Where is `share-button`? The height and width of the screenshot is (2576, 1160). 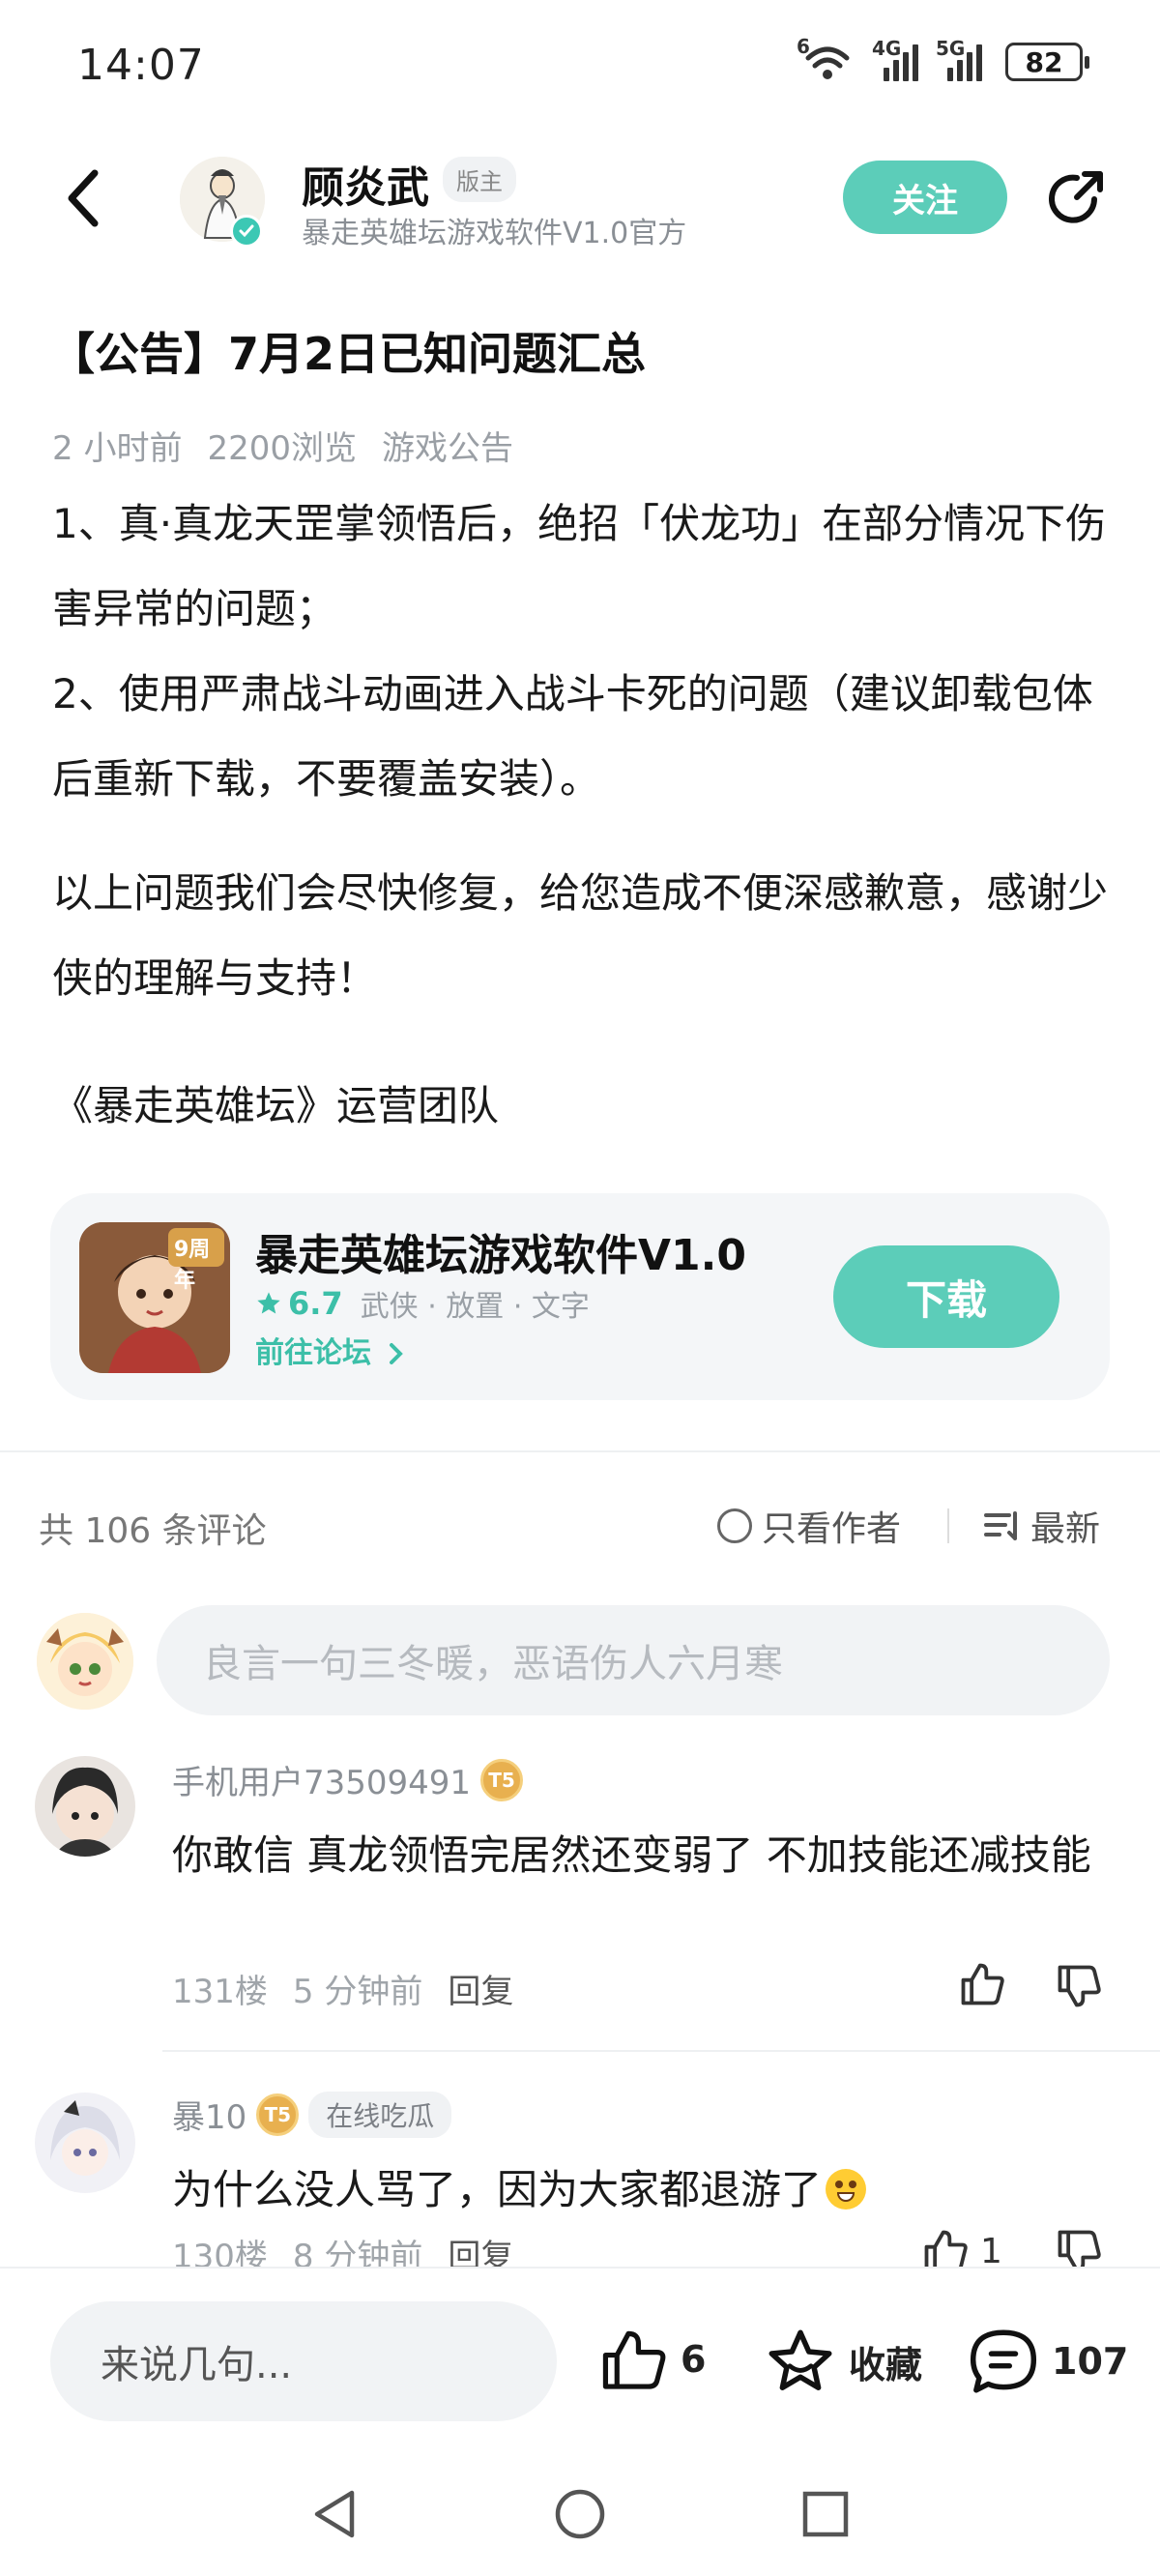 share-button is located at coordinates (1077, 199).